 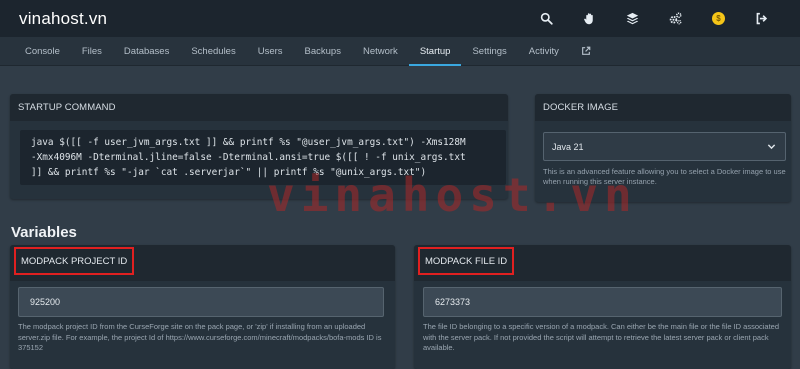 I want to click on tab-backups: Backups, so click(x=323, y=51).